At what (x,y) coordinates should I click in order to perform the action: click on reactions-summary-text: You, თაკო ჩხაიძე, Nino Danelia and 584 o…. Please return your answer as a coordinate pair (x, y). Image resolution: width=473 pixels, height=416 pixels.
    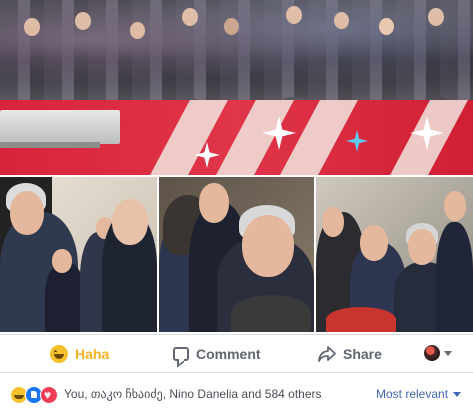
    Looking at the image, I should click on (193, 394).